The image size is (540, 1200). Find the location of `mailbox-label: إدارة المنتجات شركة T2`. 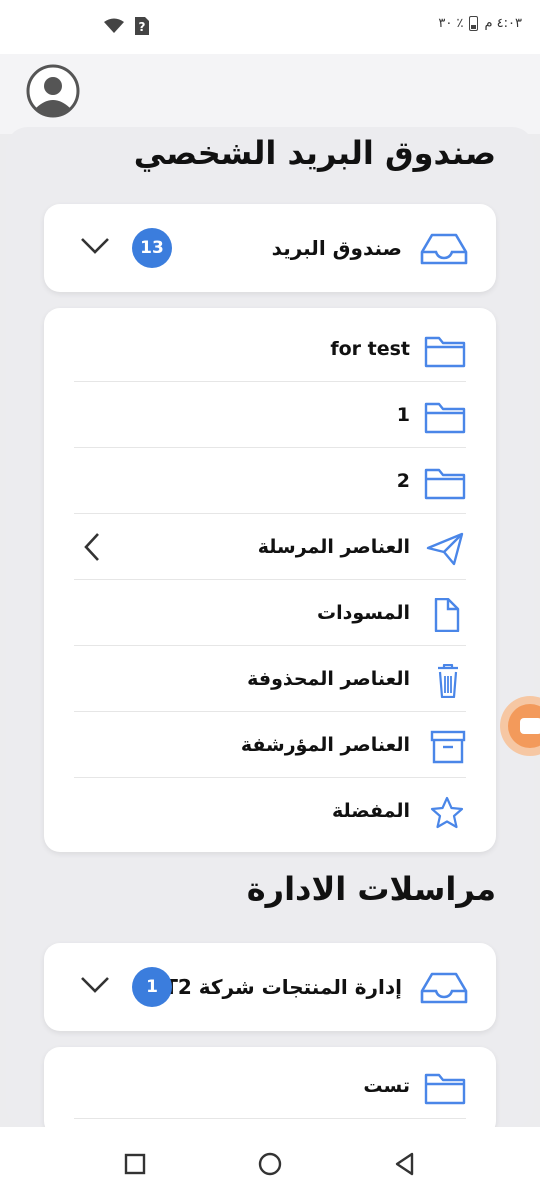

mailbox-label: إدارة المنتجات شركة T2 is located at coordinates (283, 987).